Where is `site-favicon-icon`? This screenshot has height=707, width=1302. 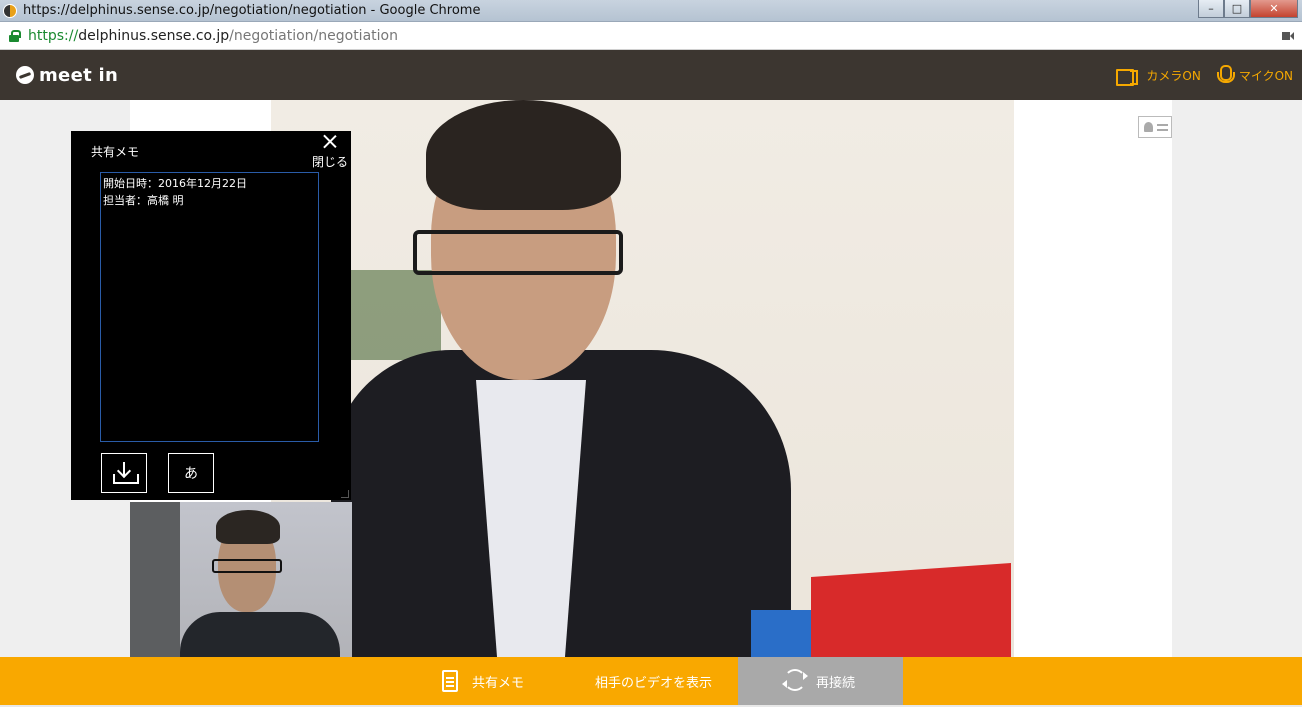
site-favicon-icon is located at coordinates (10, 10).